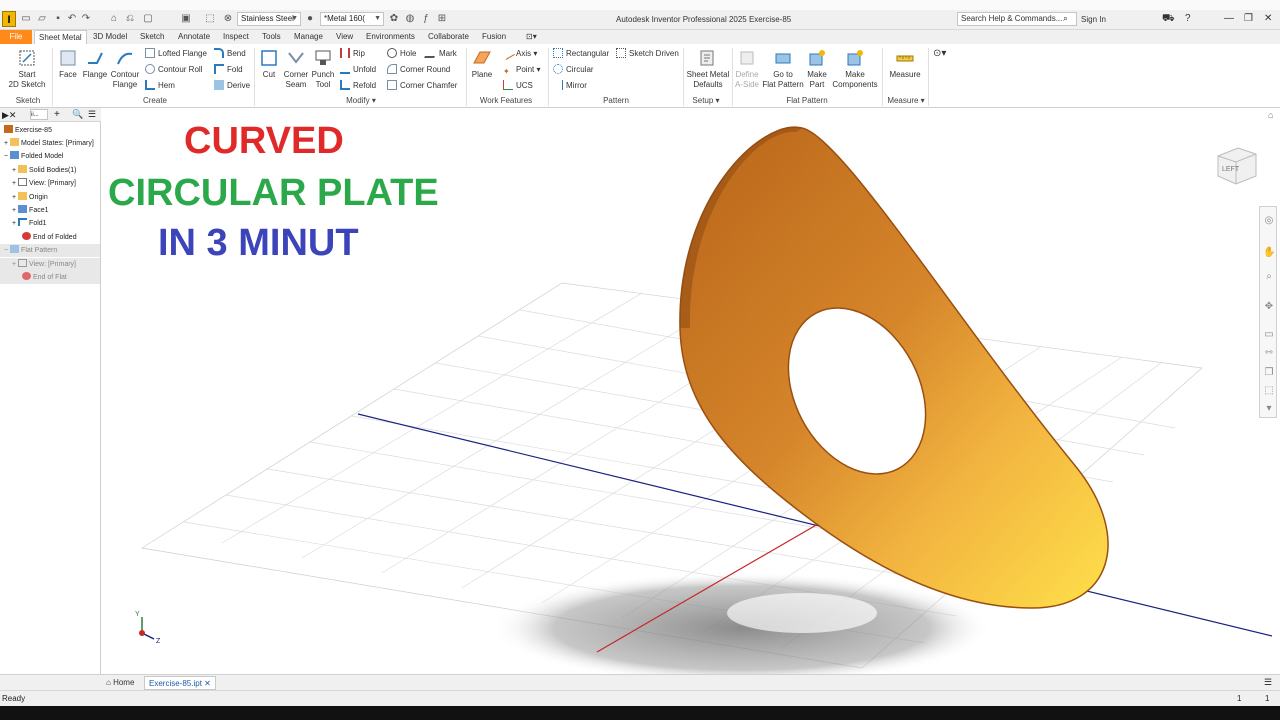  I want to click on viewcube: LEFT, so click(1237, 165).